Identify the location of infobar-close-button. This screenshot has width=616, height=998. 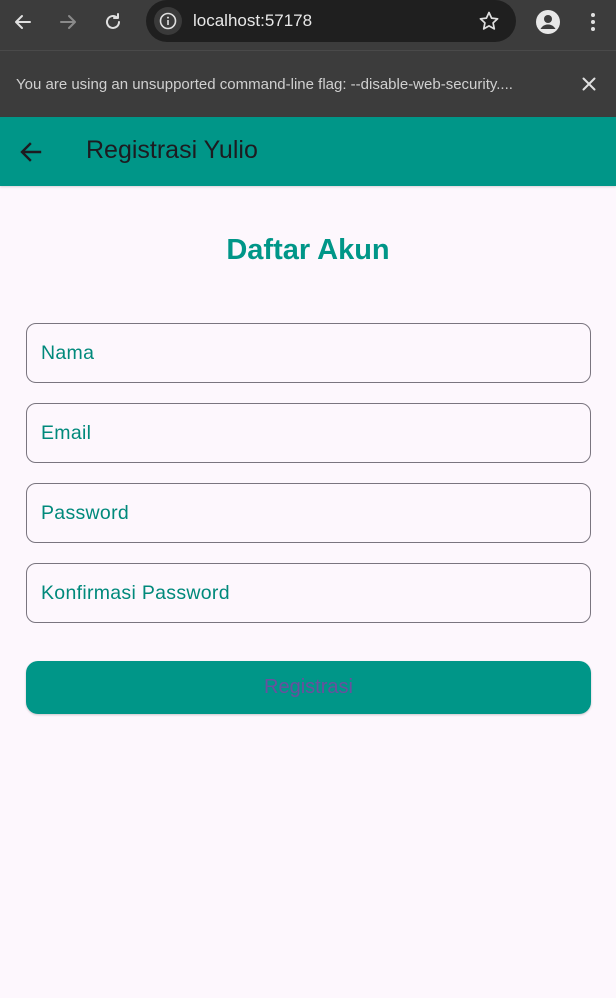
(589, 84).